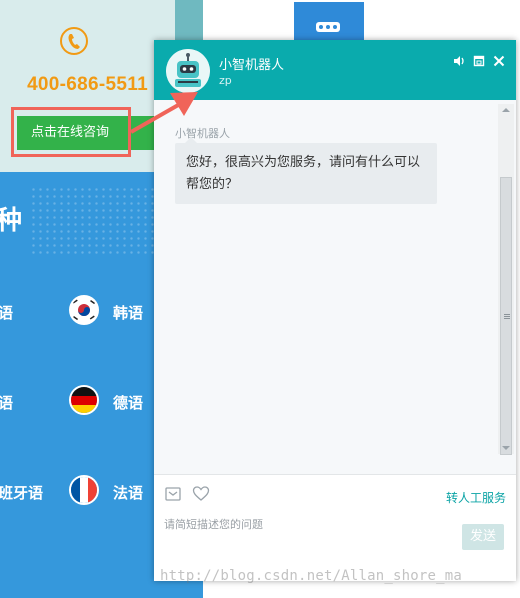 The width and height of the screenshot is (520, 598). I want to click on germany-flag-icon, so click(84, 400).